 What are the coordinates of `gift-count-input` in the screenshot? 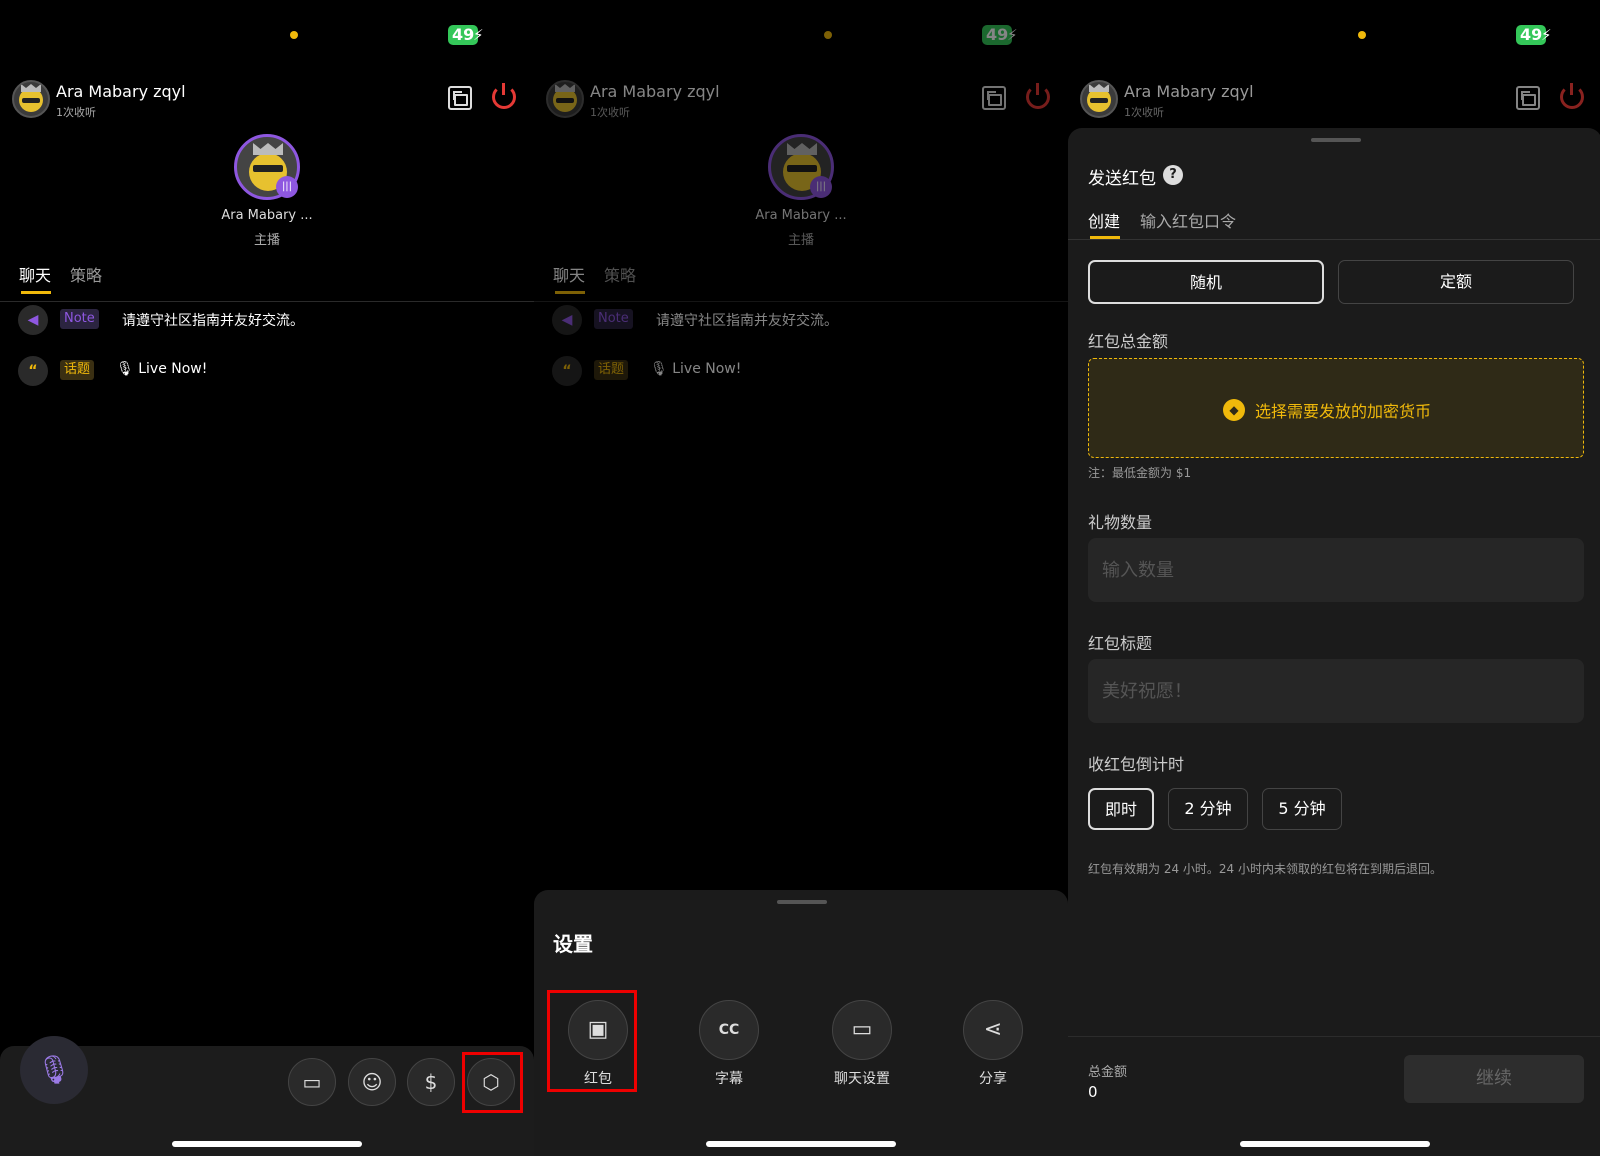 It's located at (1336, 570).